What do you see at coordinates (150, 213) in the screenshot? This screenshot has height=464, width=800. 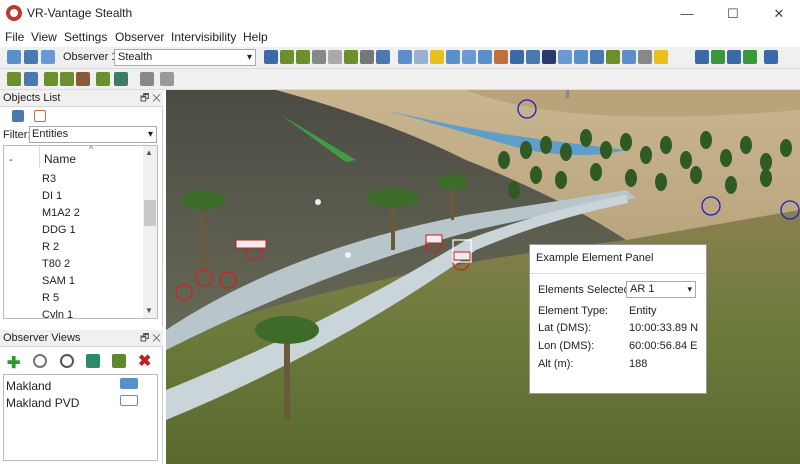 I see `scroll-thumb` at bounding box center [150, 213].